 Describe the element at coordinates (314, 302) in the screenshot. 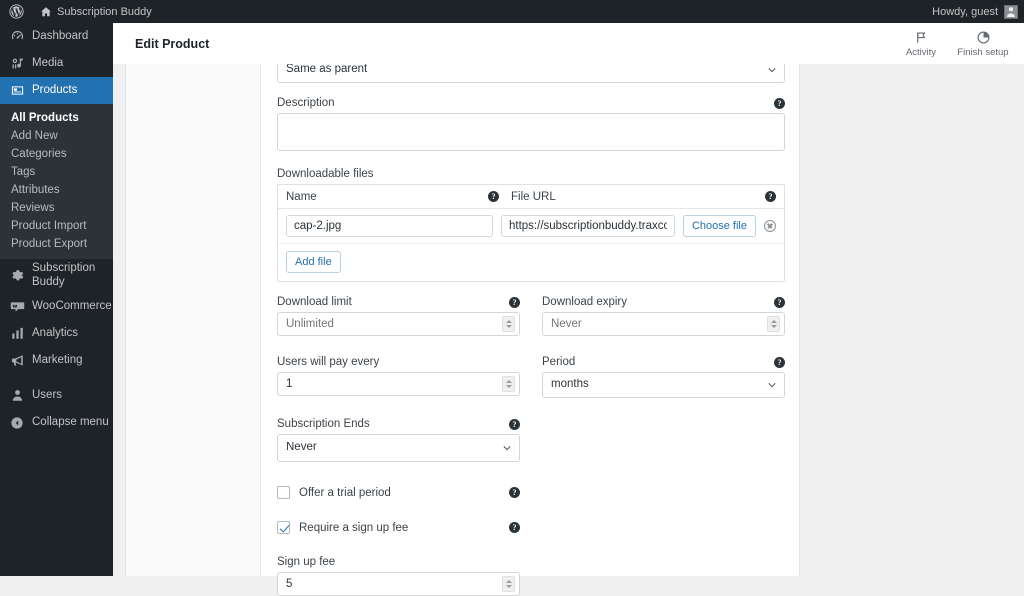

I see `download-limit-label: Download limit` at that location.